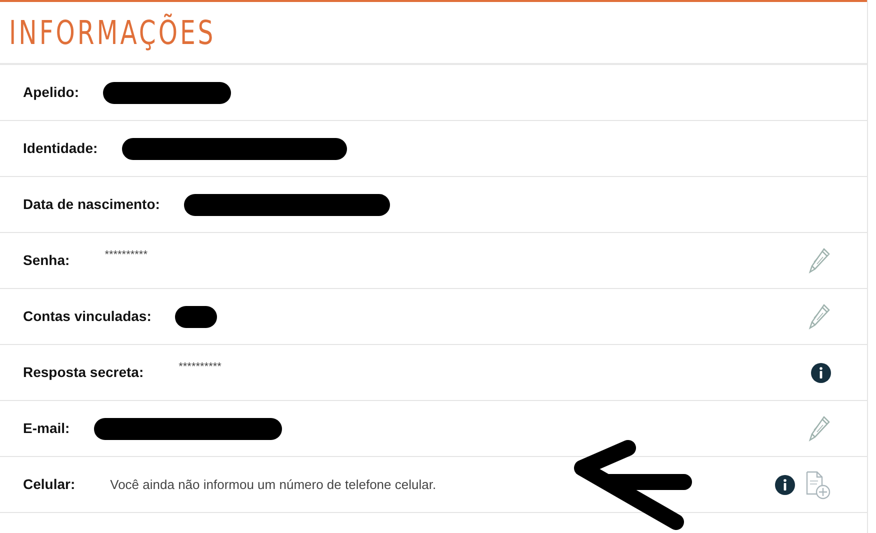 Image resolution: width=876 pixels, height=533 pixels. I want to click on field-value: Você ainda não informou um número de telefone celular., so click(273, 485).